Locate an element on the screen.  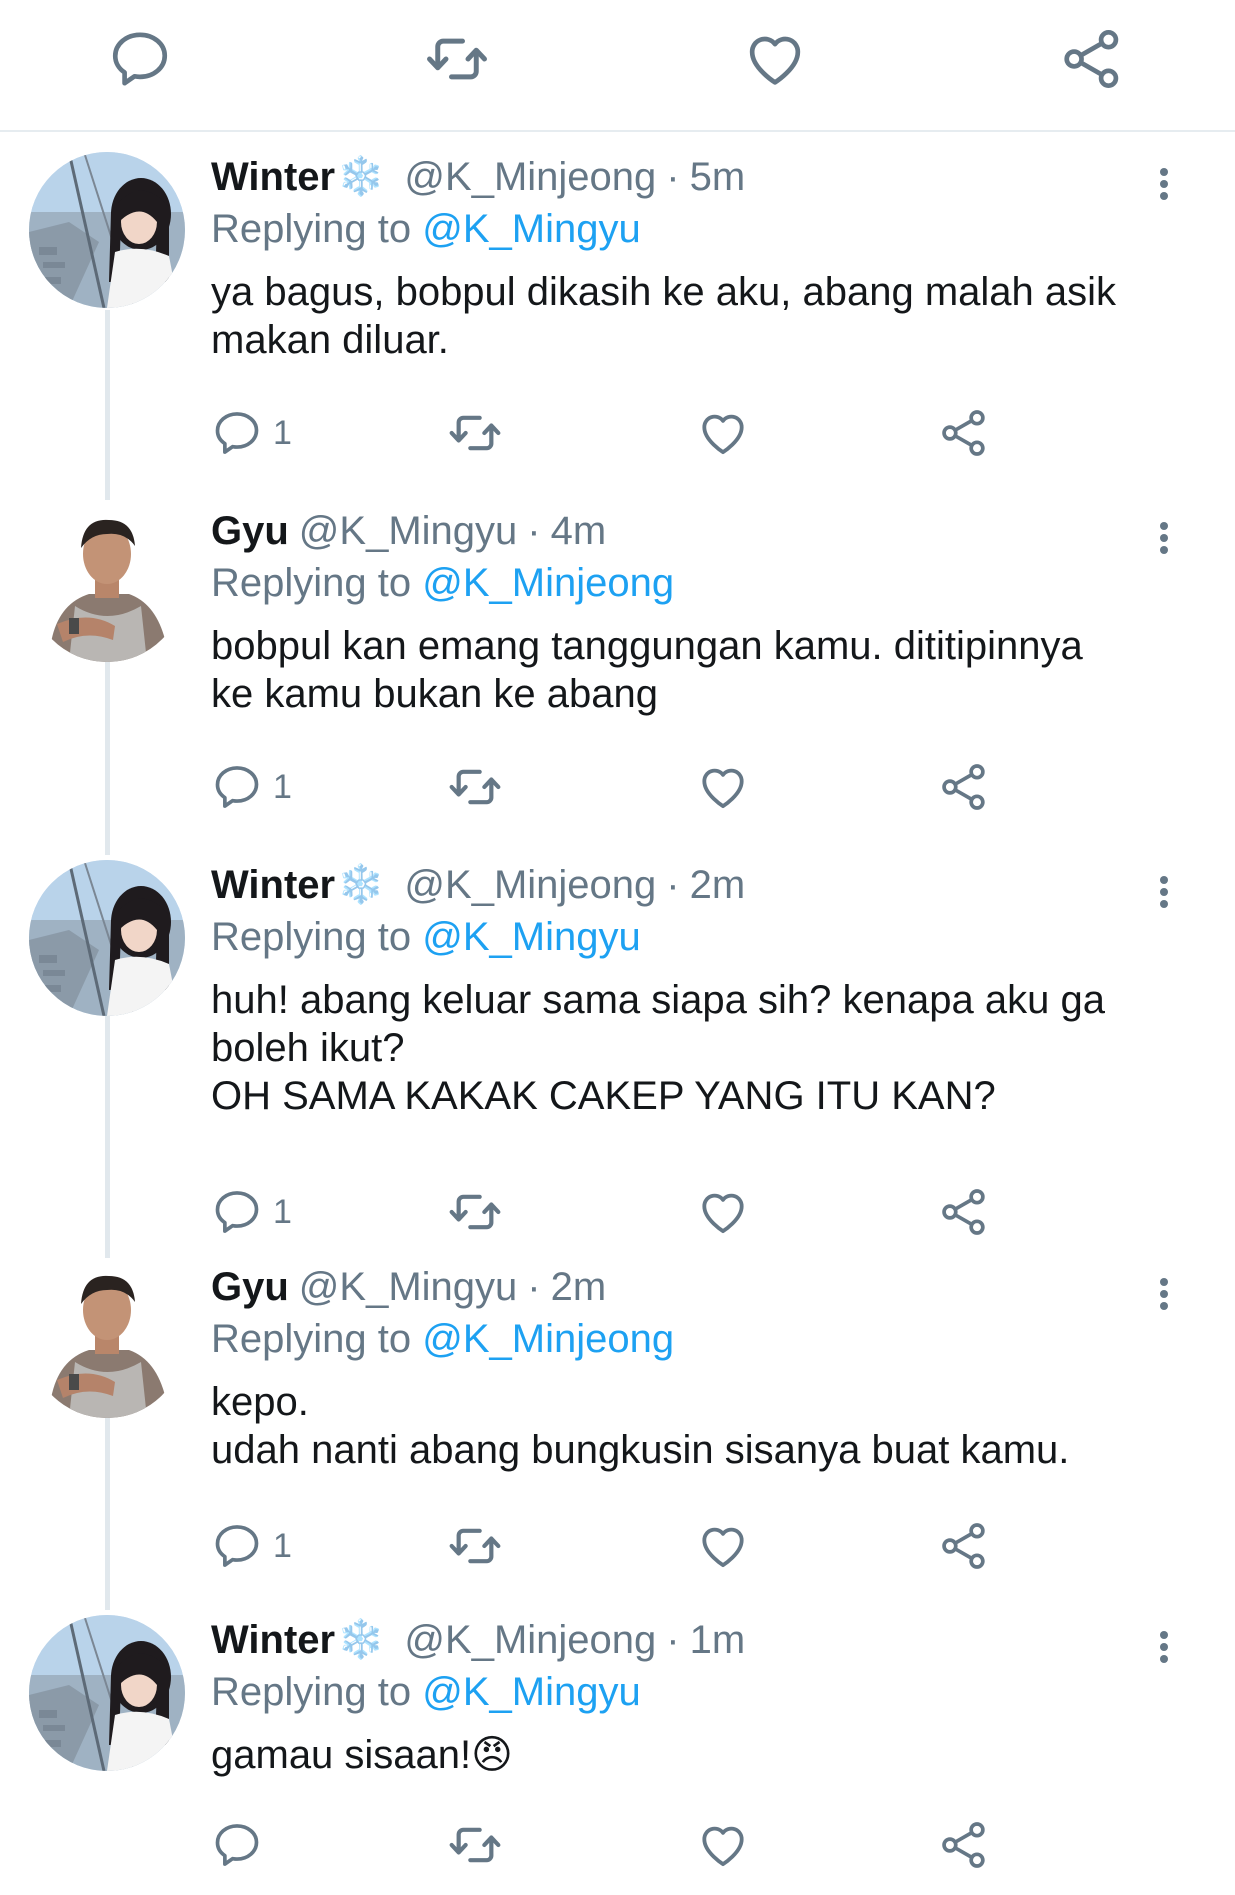
timestamp: 1m is located at coordinates (718, 1640).